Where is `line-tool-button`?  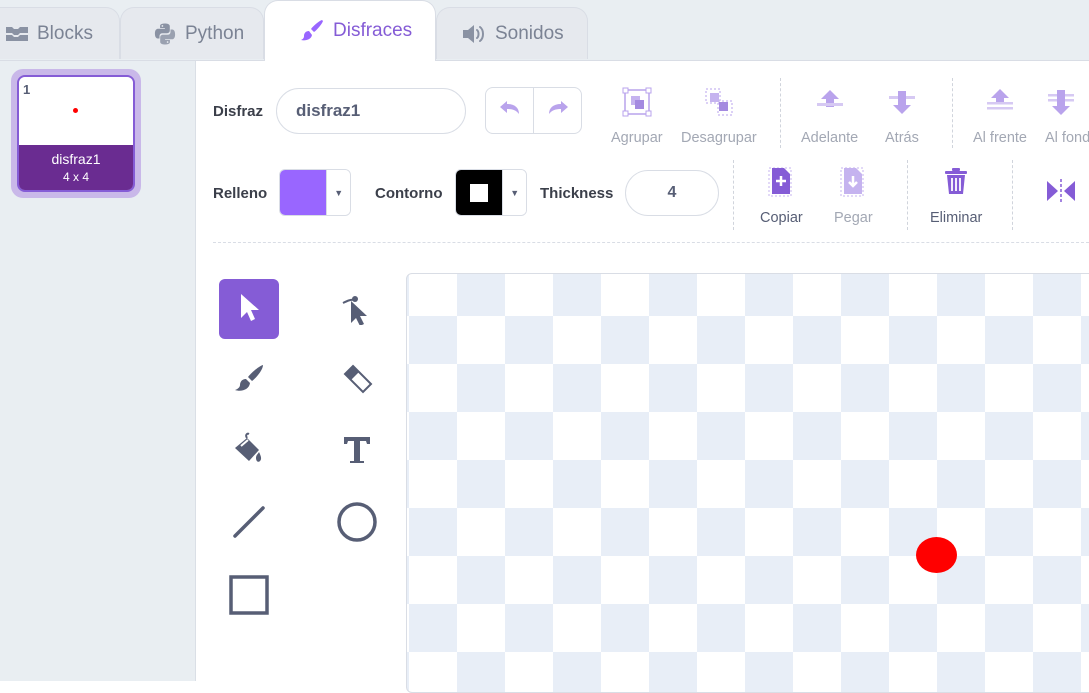 line-tool-button is located at coordinates (249, 524).